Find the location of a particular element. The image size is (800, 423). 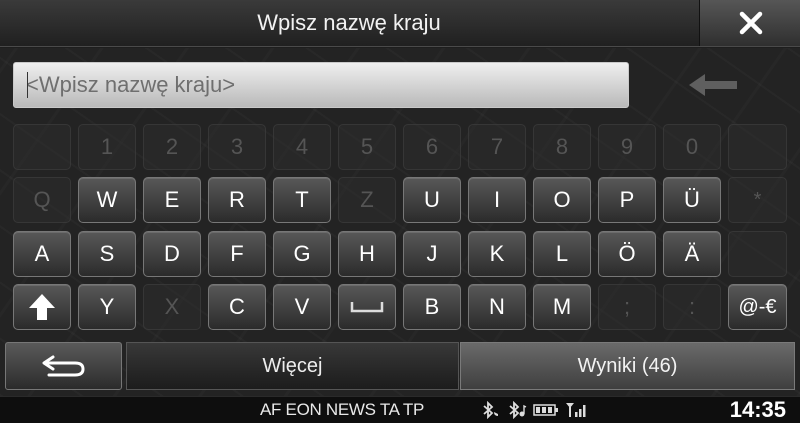

key-label: 0 is located at coordinates (692, 146).